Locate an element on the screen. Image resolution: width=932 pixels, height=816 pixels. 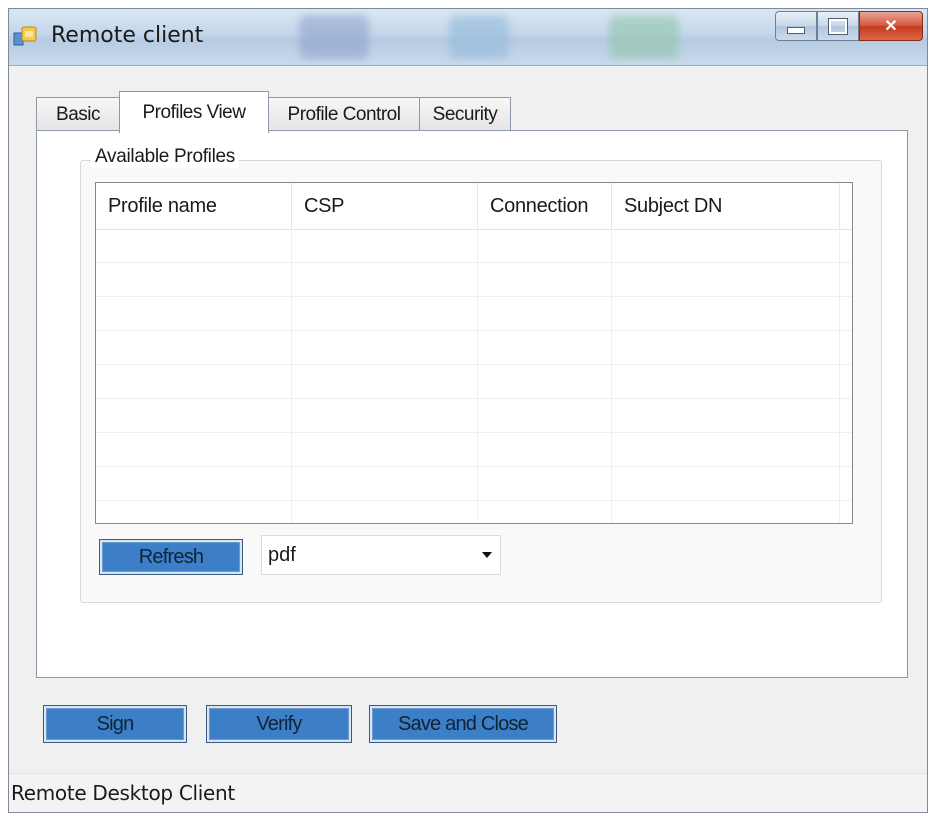
column-profile-name: Profile name is located at coordinates (194, 206).